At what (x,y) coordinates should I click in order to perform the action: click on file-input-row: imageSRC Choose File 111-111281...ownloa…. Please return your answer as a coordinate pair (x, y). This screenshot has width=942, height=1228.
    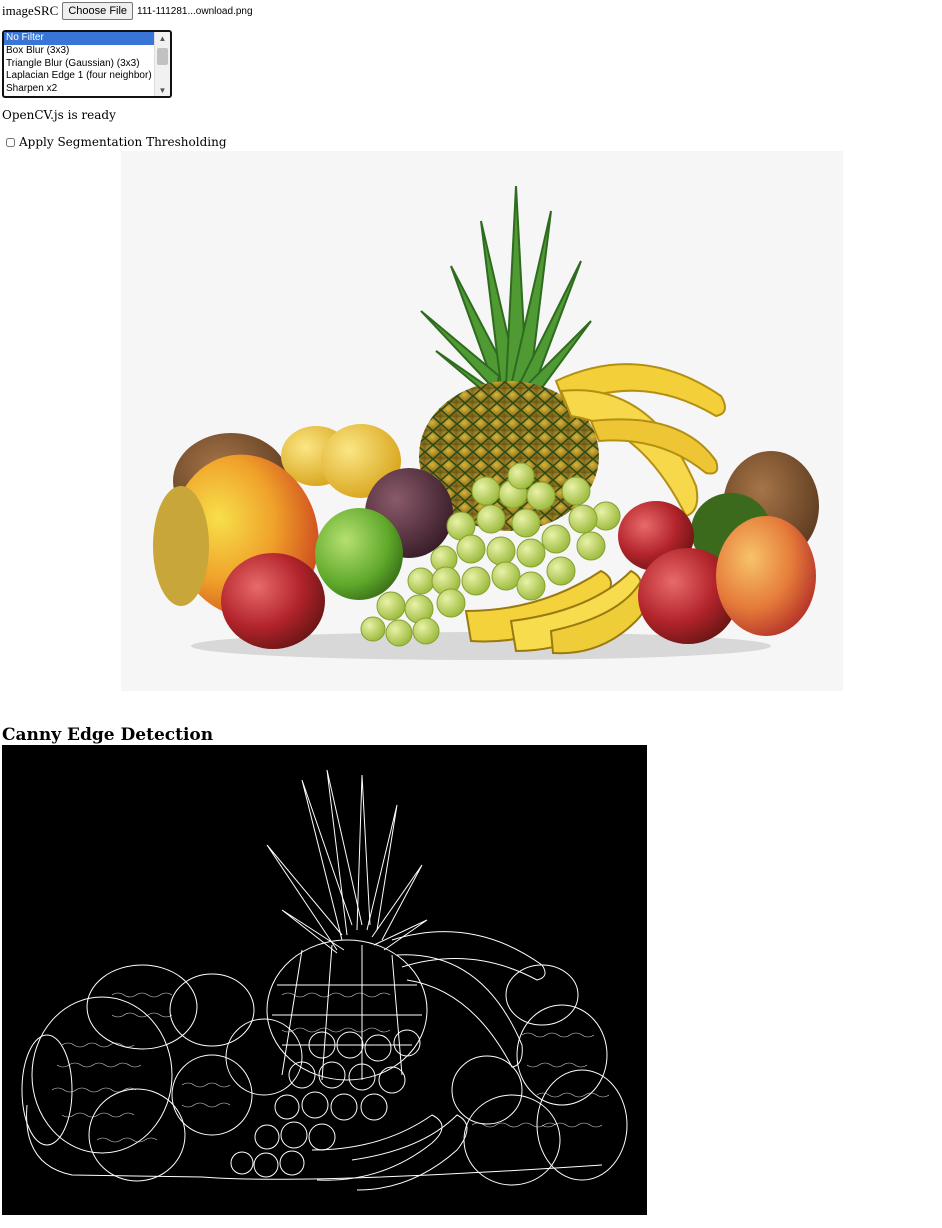
    Looking at the image, I should click on (127, 11).